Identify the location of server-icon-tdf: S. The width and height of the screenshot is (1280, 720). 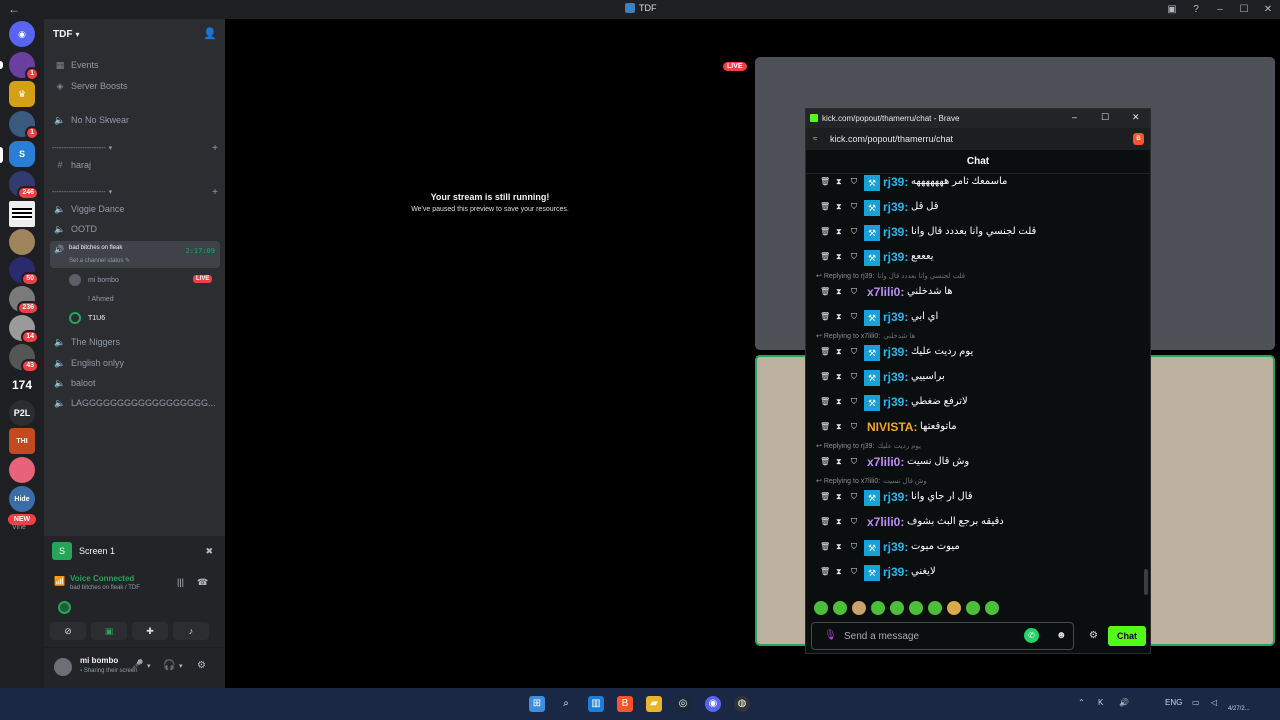
(22, 154).